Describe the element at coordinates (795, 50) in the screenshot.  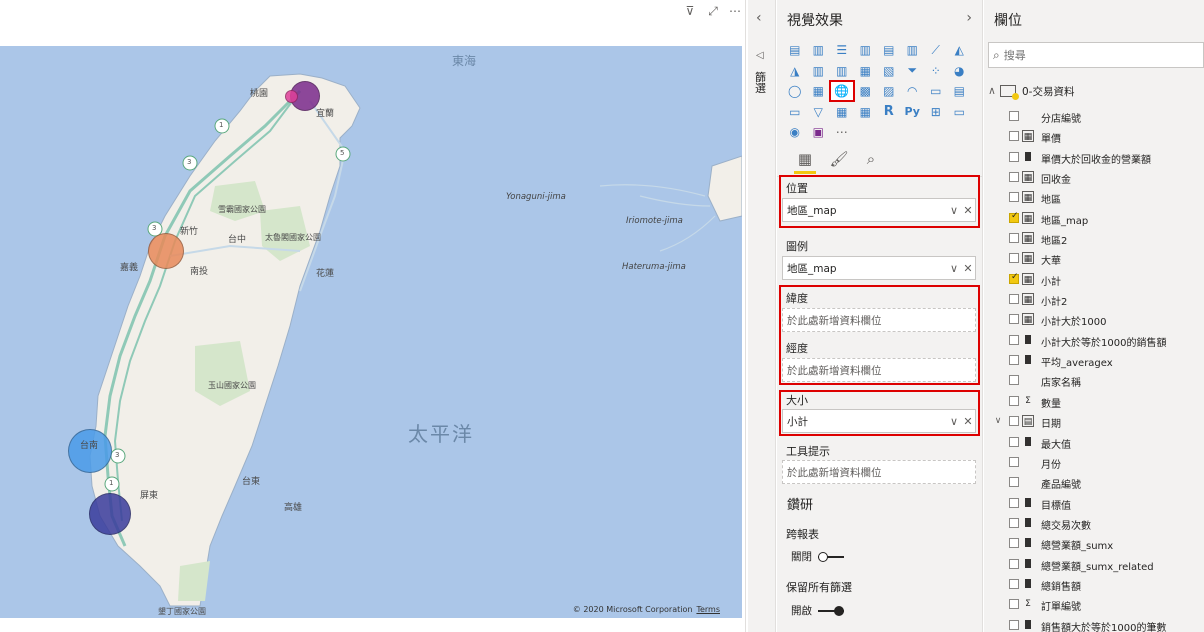
I see `stacked-bar-icon: ▤` at that location.